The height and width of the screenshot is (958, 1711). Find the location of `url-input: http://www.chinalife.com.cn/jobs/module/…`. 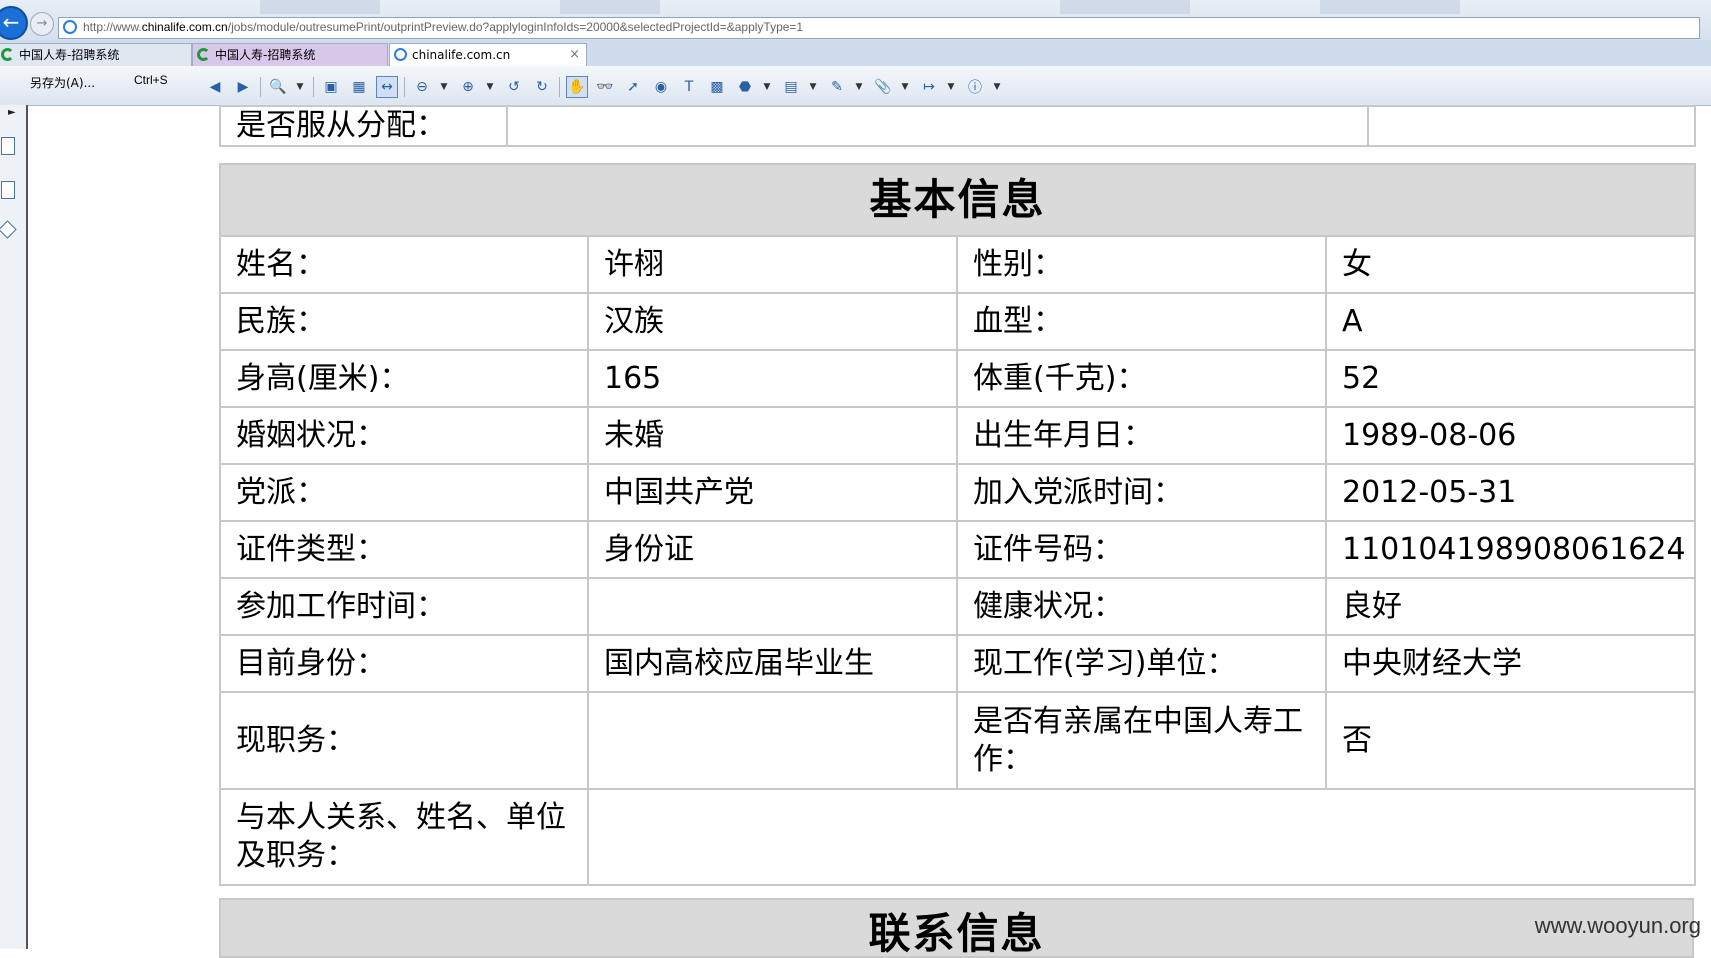

url-input: http://www.chinalife.com.cn/jobs/module/… is located at coordinates (879, 28).